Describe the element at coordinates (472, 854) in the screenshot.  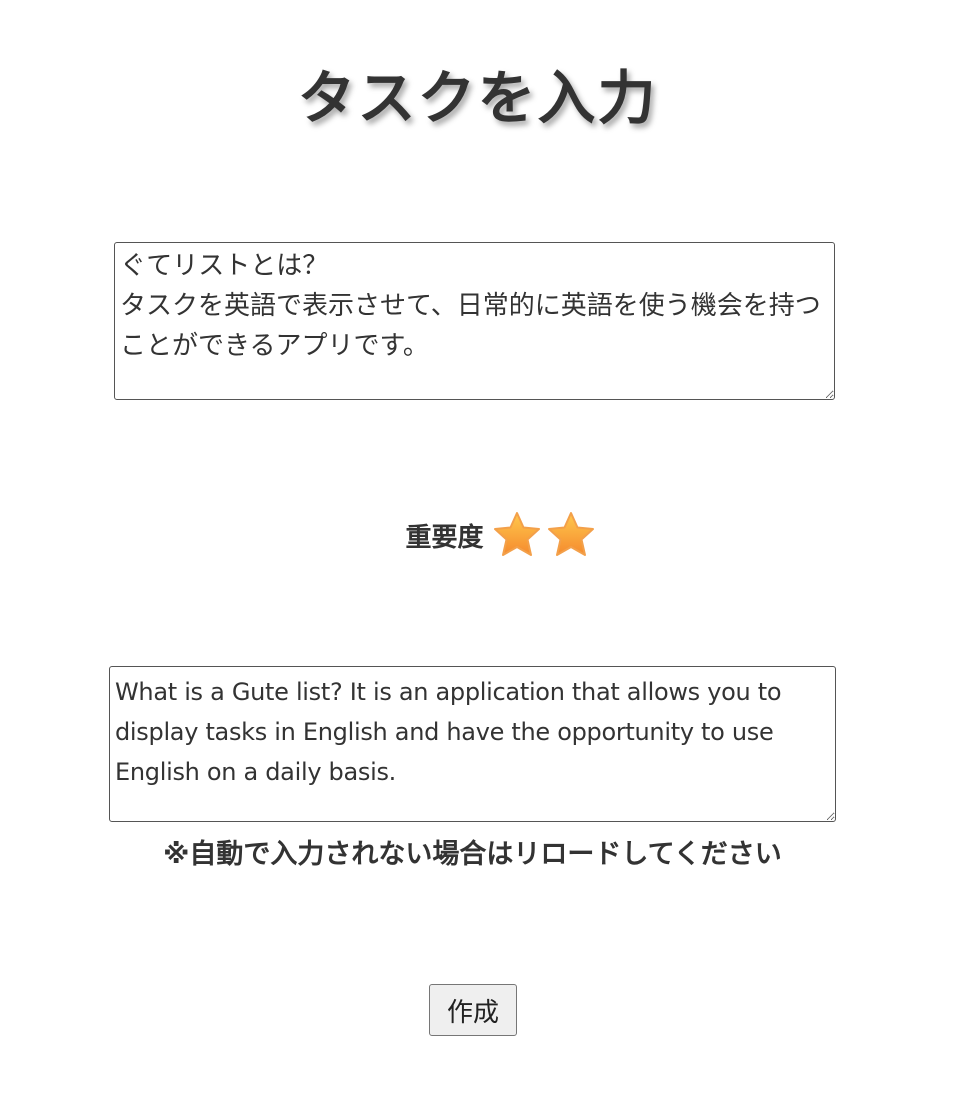
I see `reload-notice: ※自動で入力されない場合はリロードしてください` at that location.